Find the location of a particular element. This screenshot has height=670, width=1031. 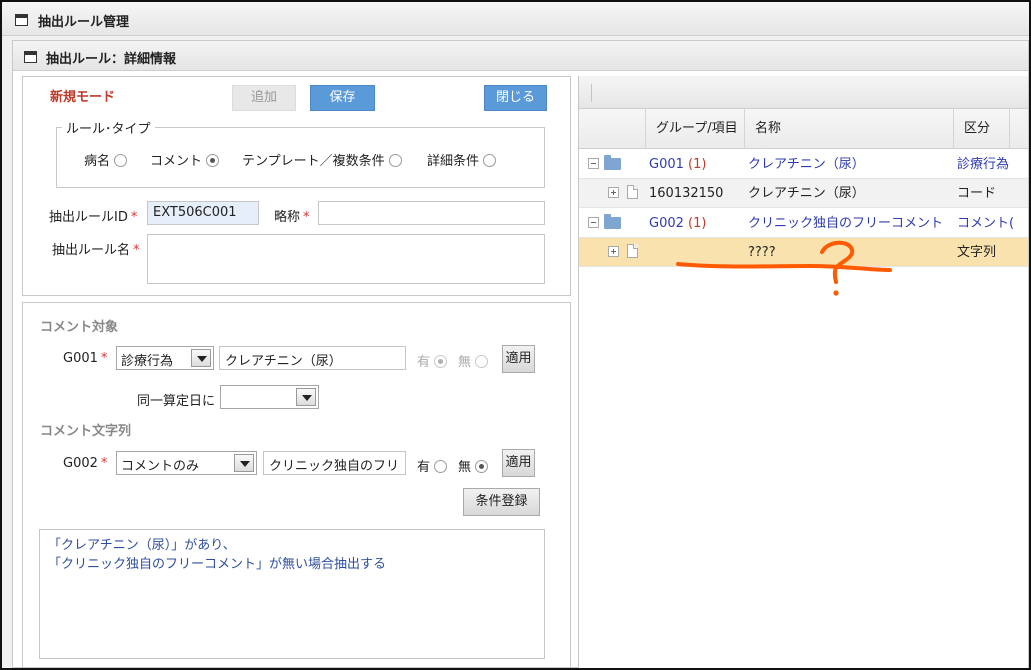

add-button: 追加 is located at coordinates (264, 98).